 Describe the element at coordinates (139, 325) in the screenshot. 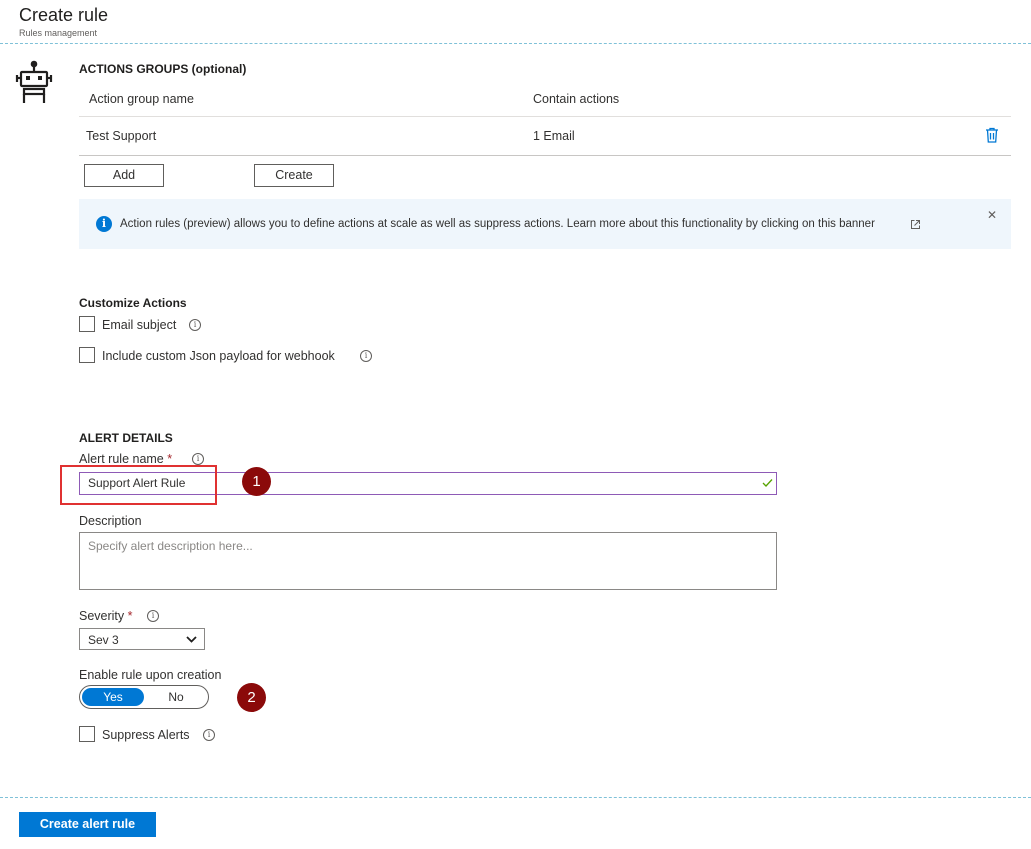

I see `email-subject-label: Email subject` at that location.